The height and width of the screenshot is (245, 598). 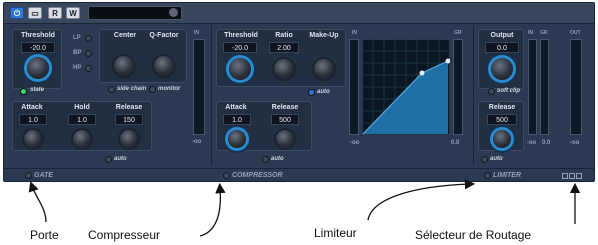 What do you see at coordinates (44, 235) in the screenshot?
I see `caption-gate: Porte` at bounding box center [44, 235].